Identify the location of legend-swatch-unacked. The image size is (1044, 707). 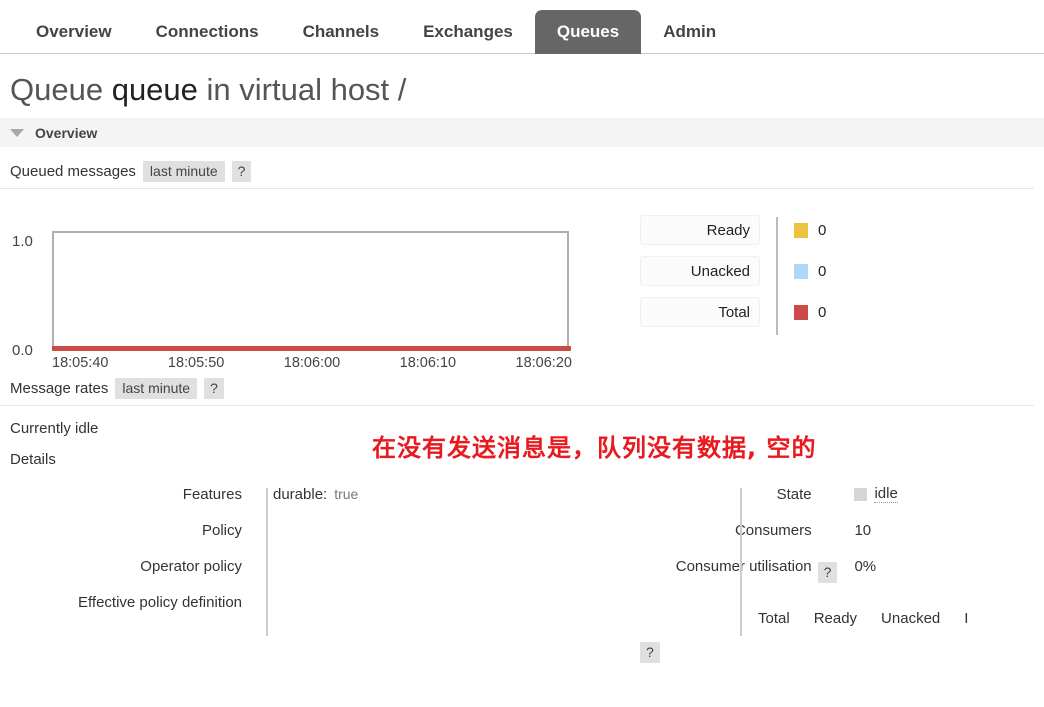
(801, 271).